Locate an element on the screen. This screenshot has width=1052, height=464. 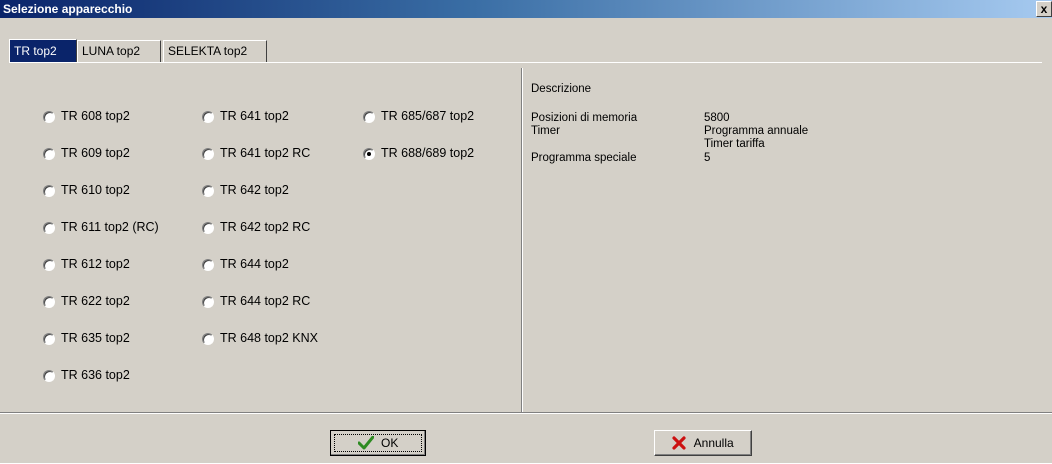
tab-label: TR top2 is located at coordinates (35, 51).